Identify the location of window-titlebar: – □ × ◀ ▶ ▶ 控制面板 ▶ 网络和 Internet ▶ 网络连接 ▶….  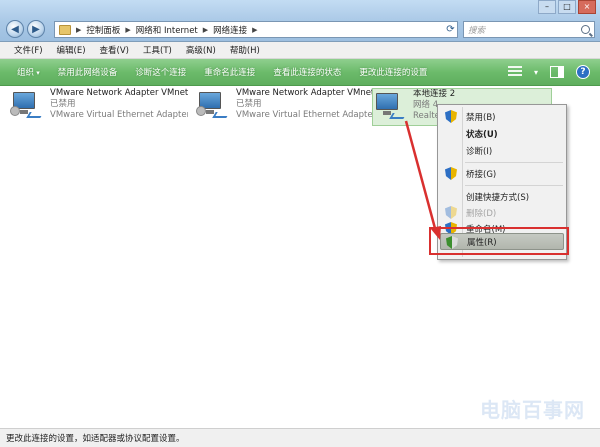
(300, 21).